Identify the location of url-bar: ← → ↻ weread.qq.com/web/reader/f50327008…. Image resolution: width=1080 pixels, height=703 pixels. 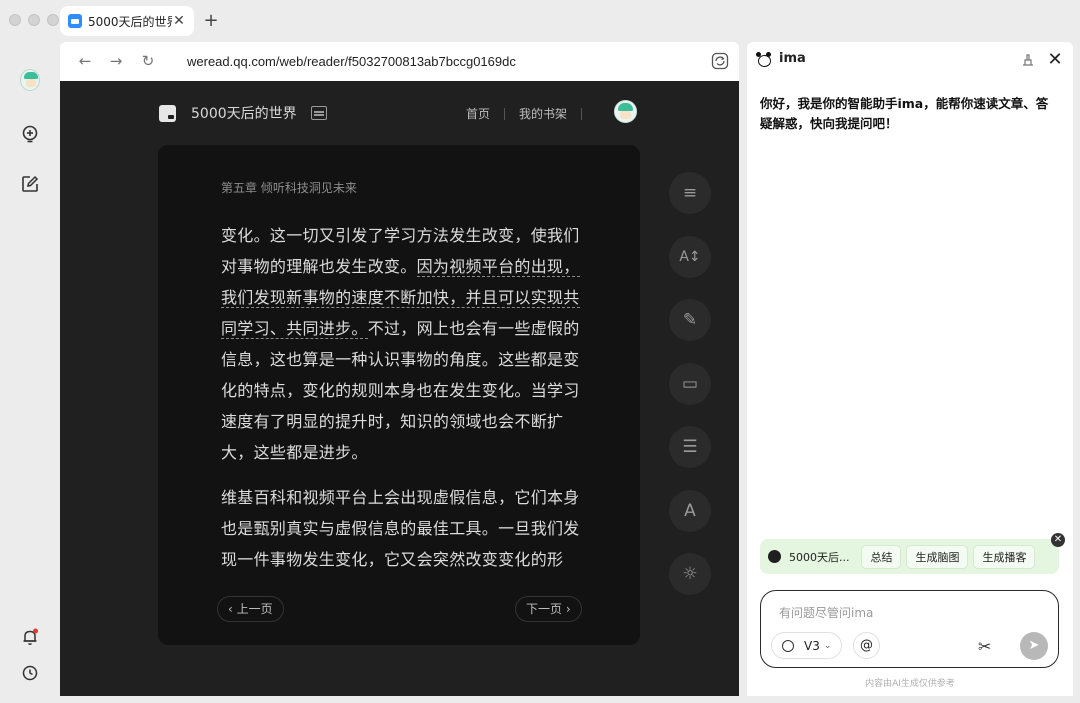
(399, 61).